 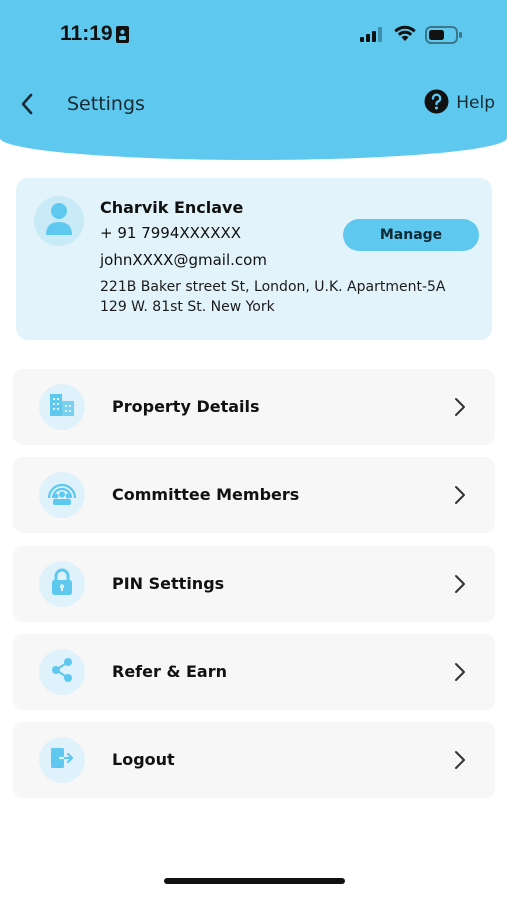 What do you see at coordinates (254, 584) in the screenshot?
I see `menu-item-pin-settings: PIN Settings` at bounding box center [254, 584].